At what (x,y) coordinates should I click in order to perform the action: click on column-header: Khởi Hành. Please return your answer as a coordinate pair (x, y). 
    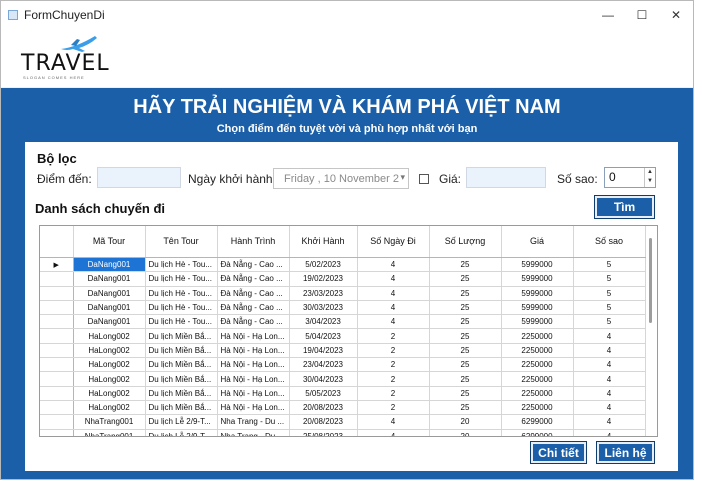
    Looking at the image, I should click on (323, 242).